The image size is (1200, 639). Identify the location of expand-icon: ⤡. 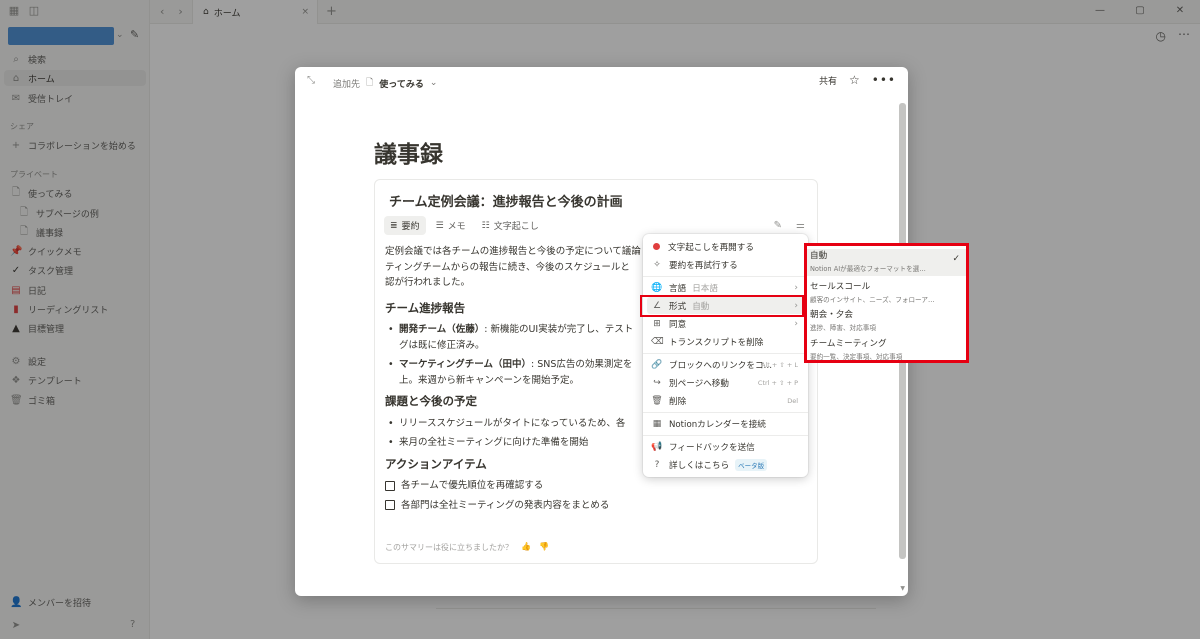
(311, 80).